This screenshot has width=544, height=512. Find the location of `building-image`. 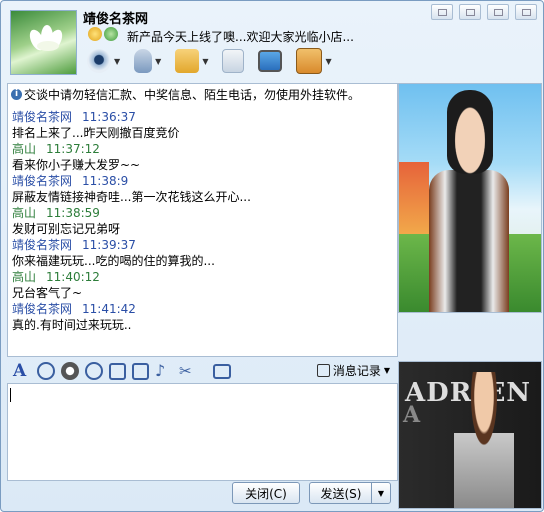

building-image is located at coordinates (414, 202).